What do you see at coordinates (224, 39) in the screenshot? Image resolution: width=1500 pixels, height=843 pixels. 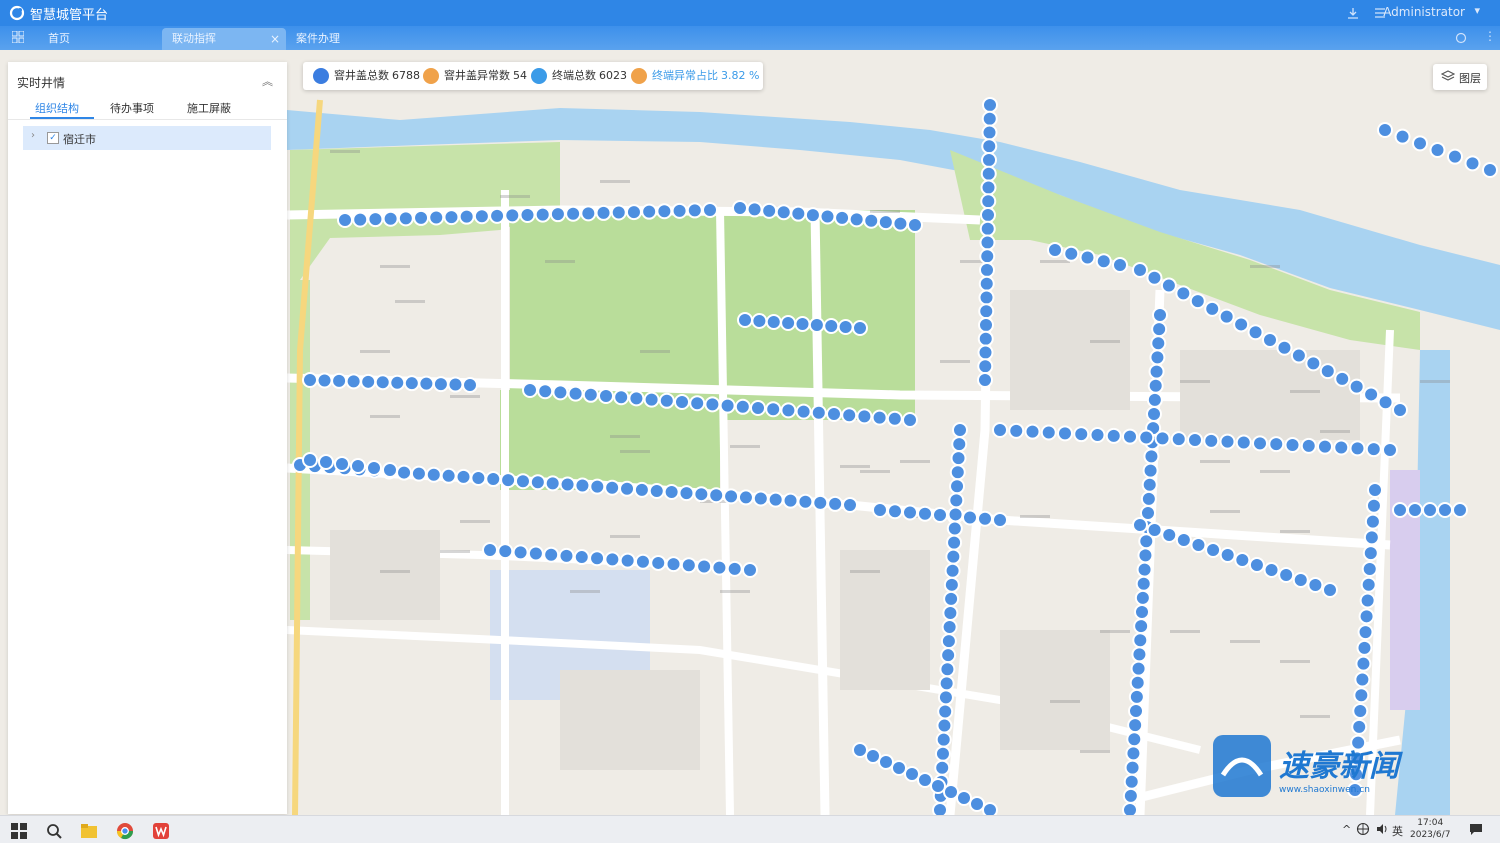 I see `tab-linkage-command: 联动指挥 ×` at bounding box center [224, 39].